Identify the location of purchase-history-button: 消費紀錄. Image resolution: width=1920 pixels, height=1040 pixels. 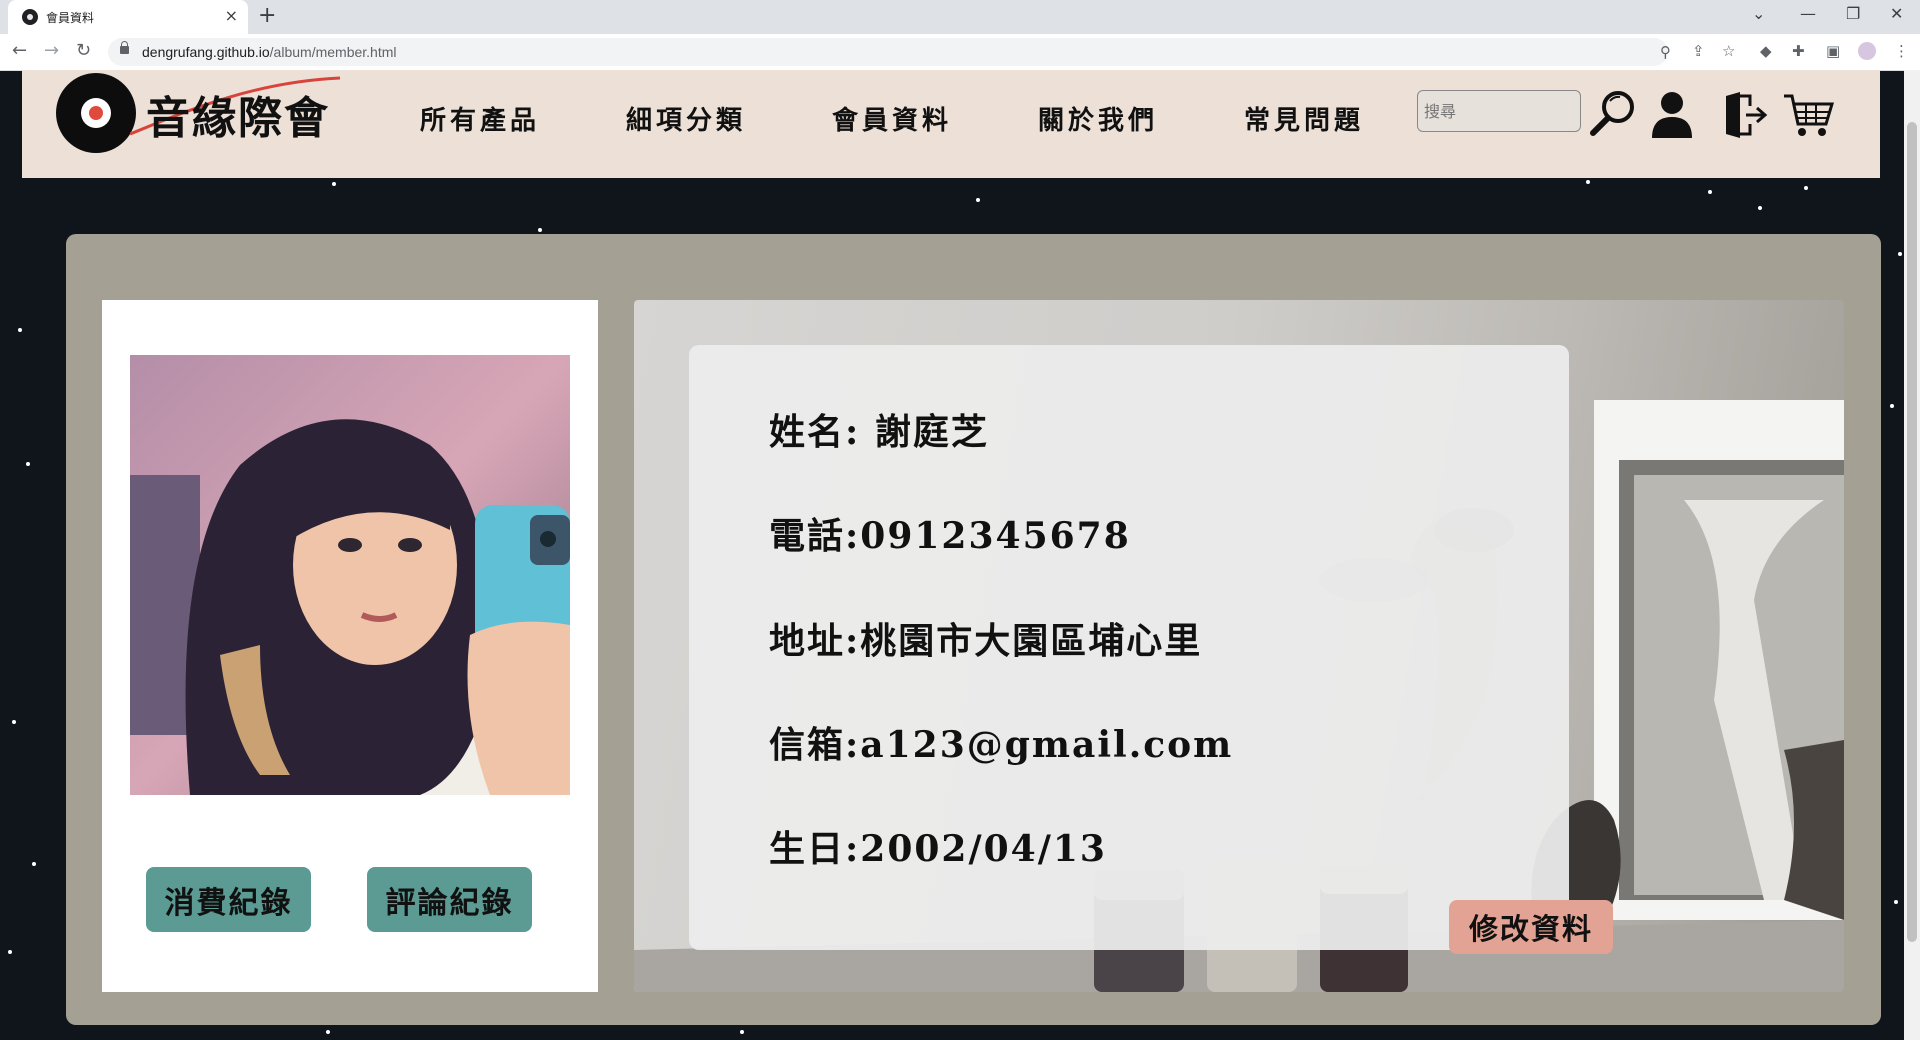
(228, 899).